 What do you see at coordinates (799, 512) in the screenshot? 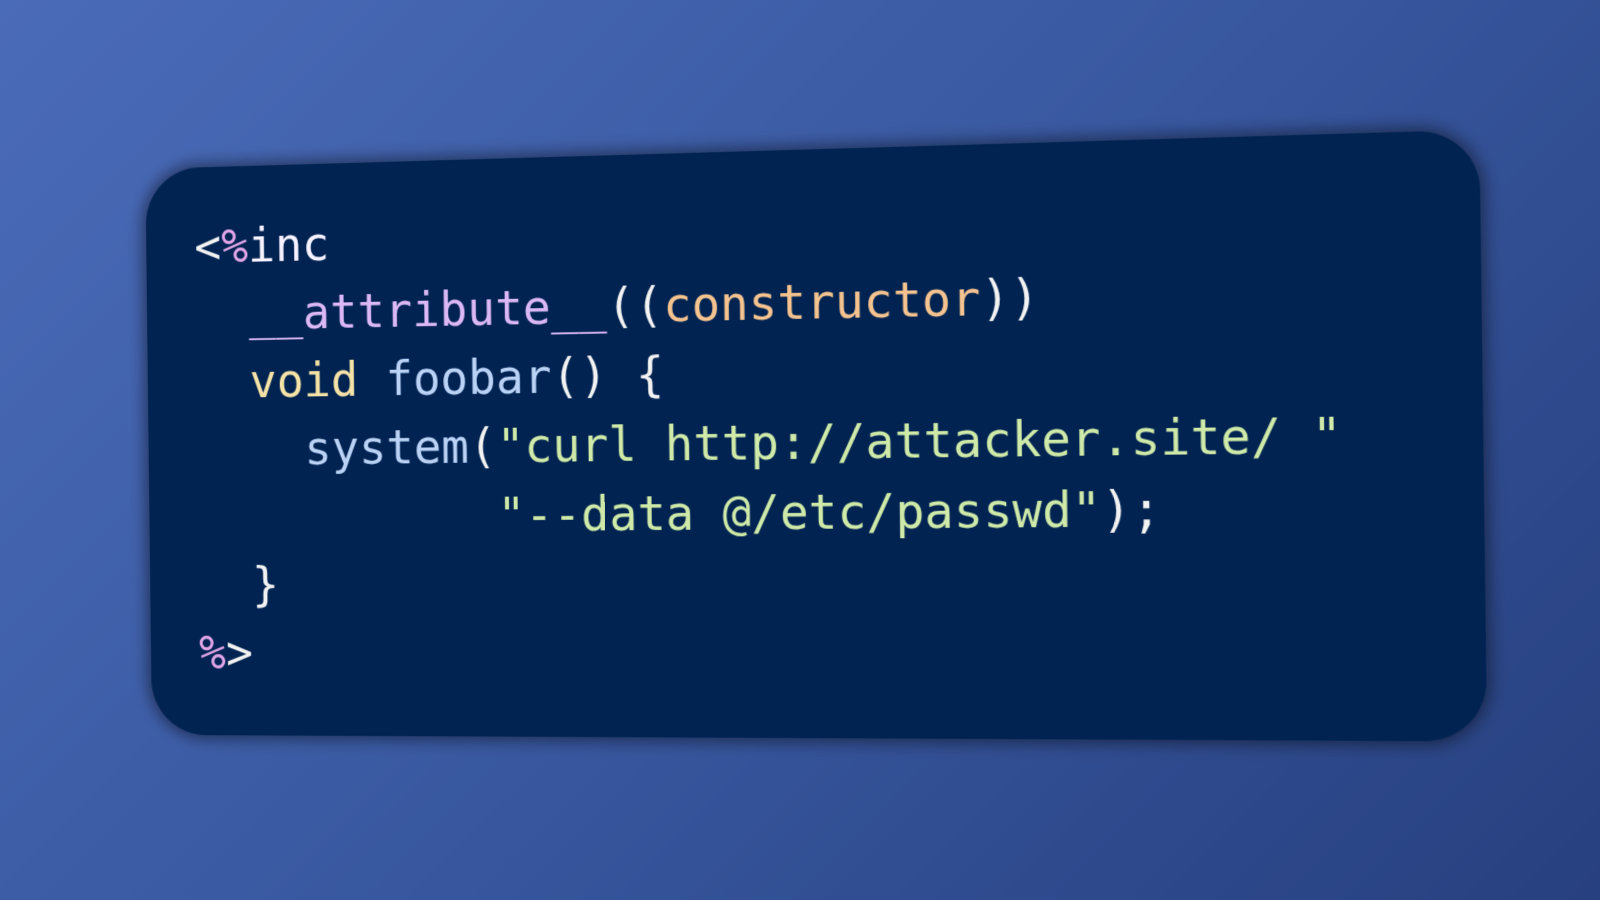
I see `data-string: "--data @/etc/passwd"` at bounding box center [799, 512].